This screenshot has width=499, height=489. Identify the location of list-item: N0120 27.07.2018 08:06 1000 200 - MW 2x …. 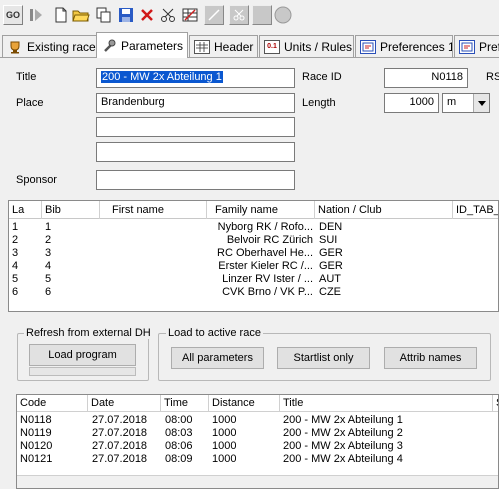
(257, 446).